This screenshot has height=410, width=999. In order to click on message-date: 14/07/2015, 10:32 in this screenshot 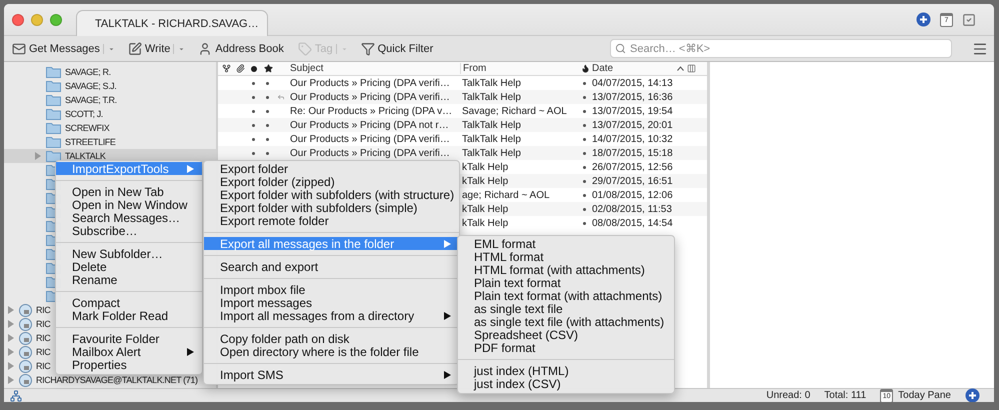, I will do `click(632, 139)`.